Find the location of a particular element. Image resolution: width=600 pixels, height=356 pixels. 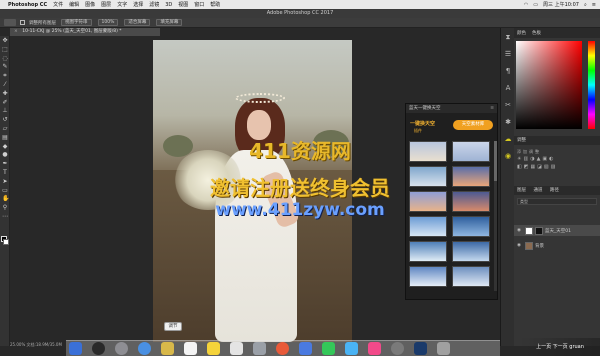

option-button-1: 视图字符串 is located at coordinates (76, 22).